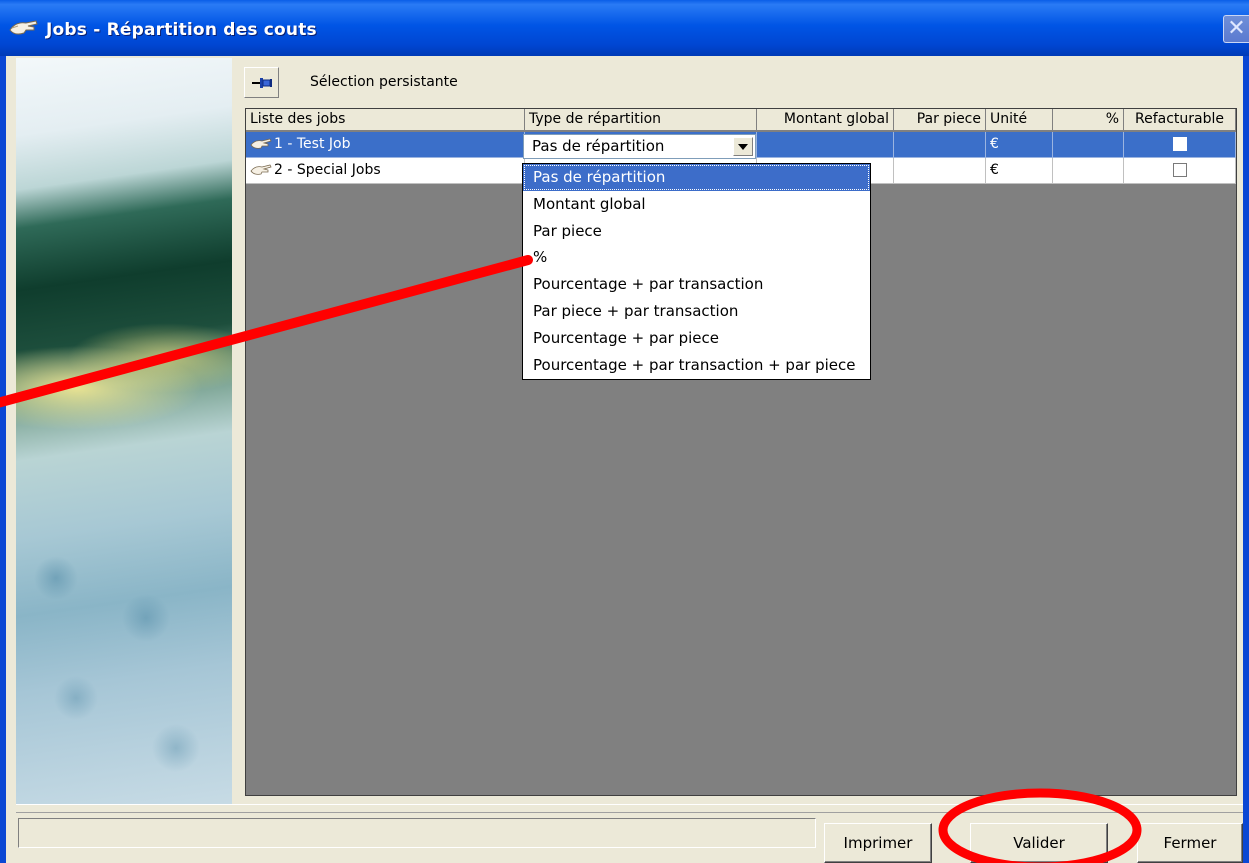  Describe the element at coordinates (696, 311) in the screenshot. I see `dropdown-option: Par piece + par transaction` at that location.